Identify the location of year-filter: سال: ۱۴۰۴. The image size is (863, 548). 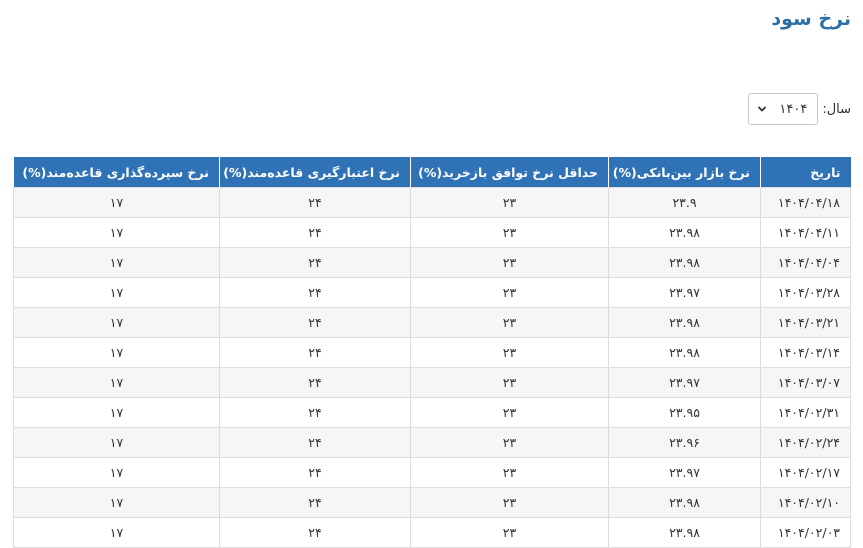
(799, 109).